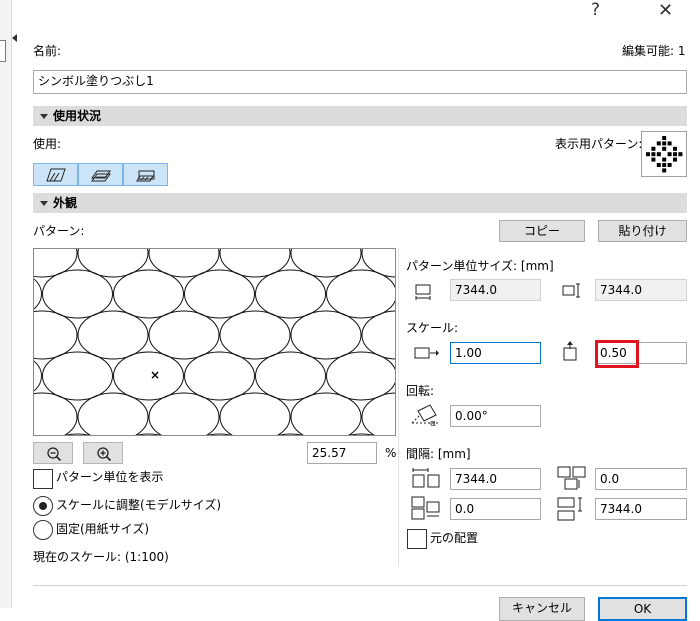 The image size is (700, 621). Describe the element at coordinates (360, 585) in the screenshot. I see `footer-divider` at that location.